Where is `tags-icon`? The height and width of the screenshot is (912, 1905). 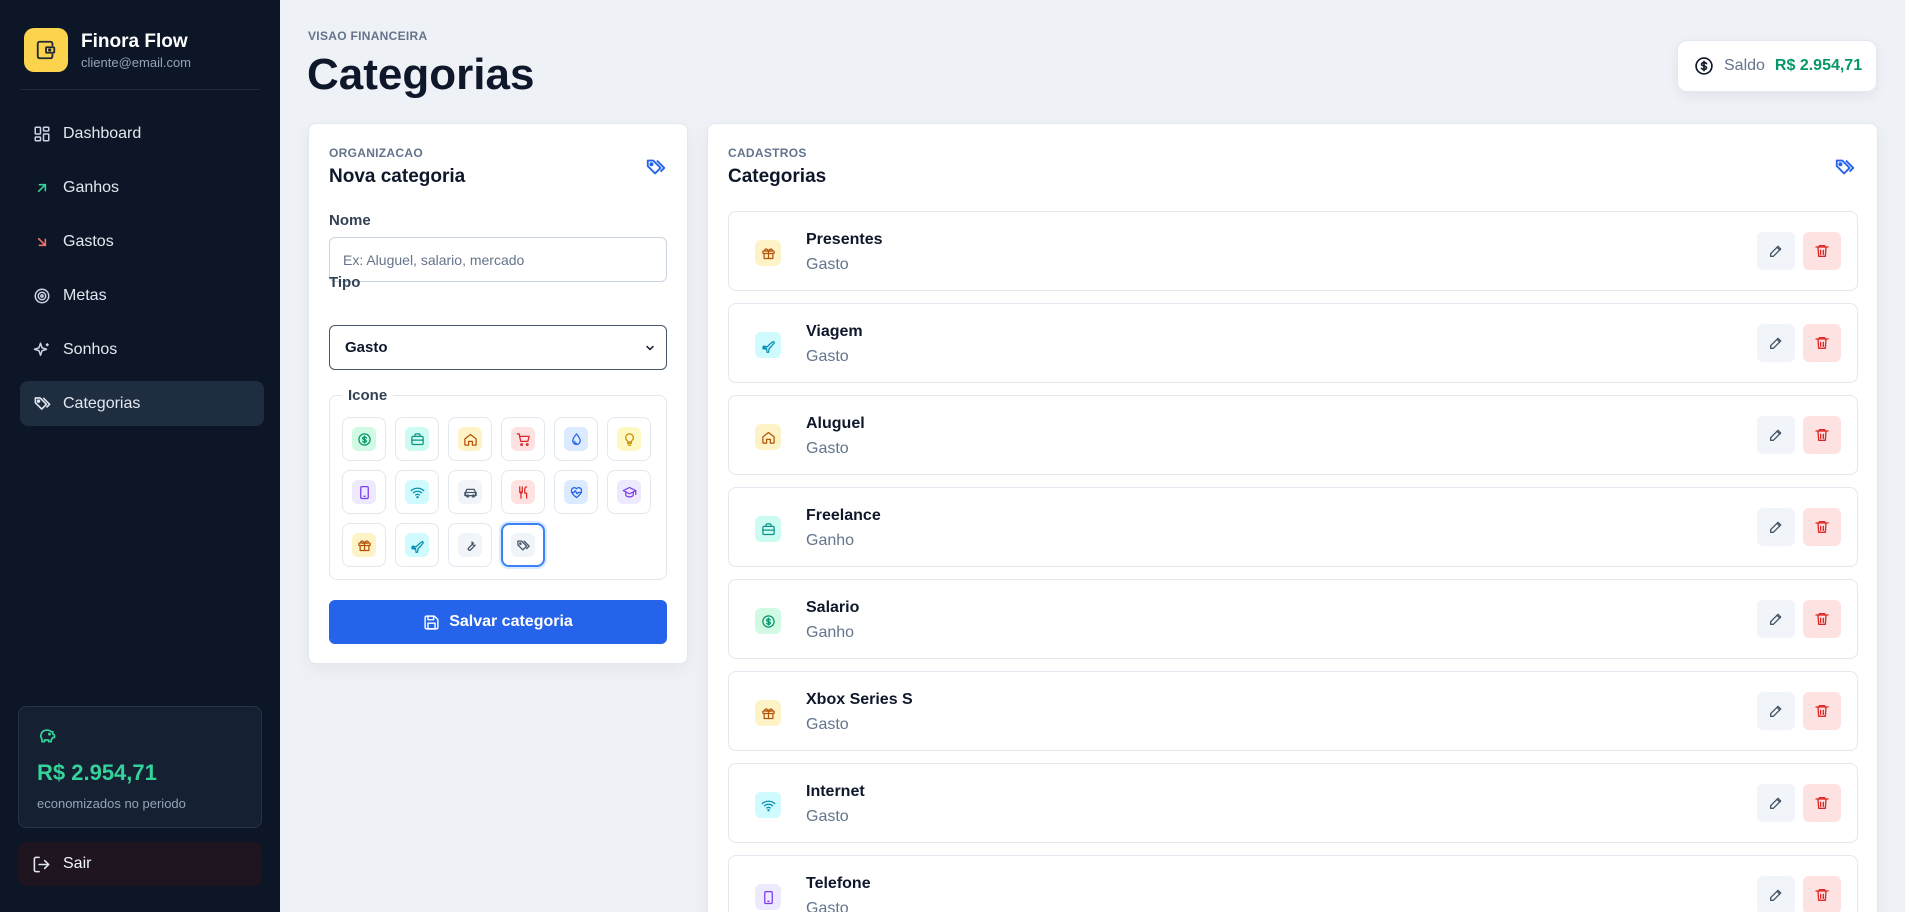
tags-icon is located at coordinates (42, 404).